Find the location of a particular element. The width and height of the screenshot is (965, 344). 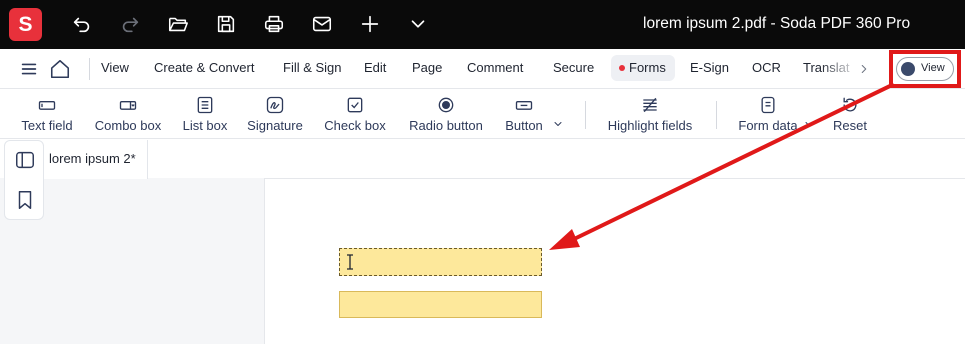

left-rail is located at coordinates (24, 180).